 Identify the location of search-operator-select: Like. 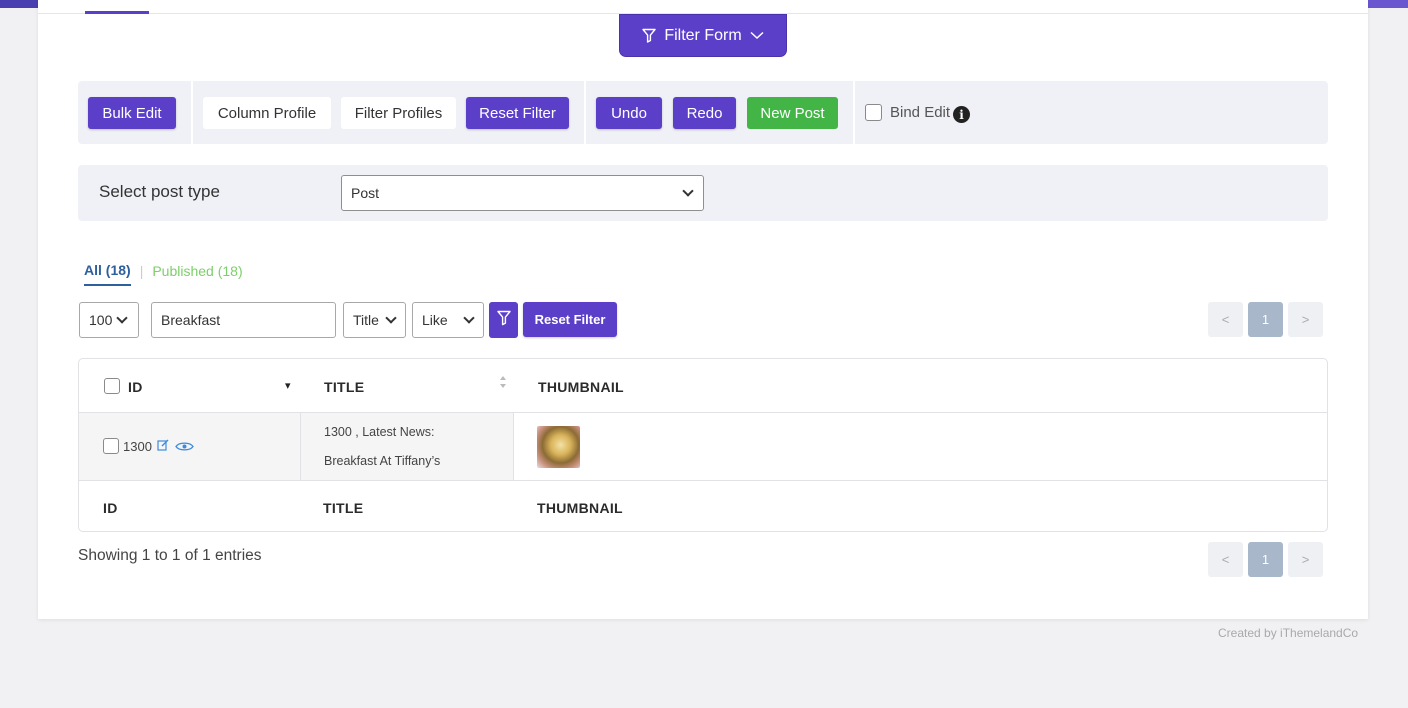
(448, 320).